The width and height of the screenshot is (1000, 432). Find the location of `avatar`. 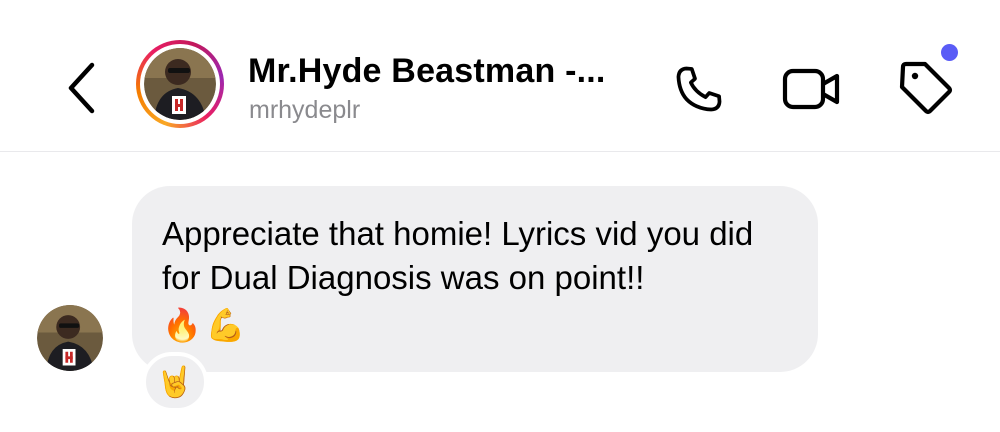

avatar is located at coordinates (180, 84).